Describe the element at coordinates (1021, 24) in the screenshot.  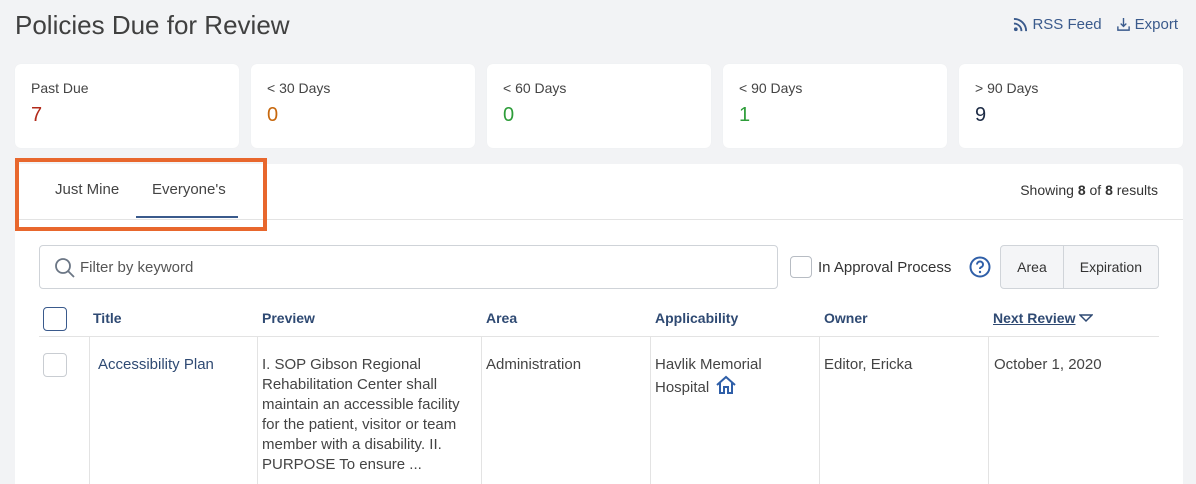
I see `rss-icon` at that location.